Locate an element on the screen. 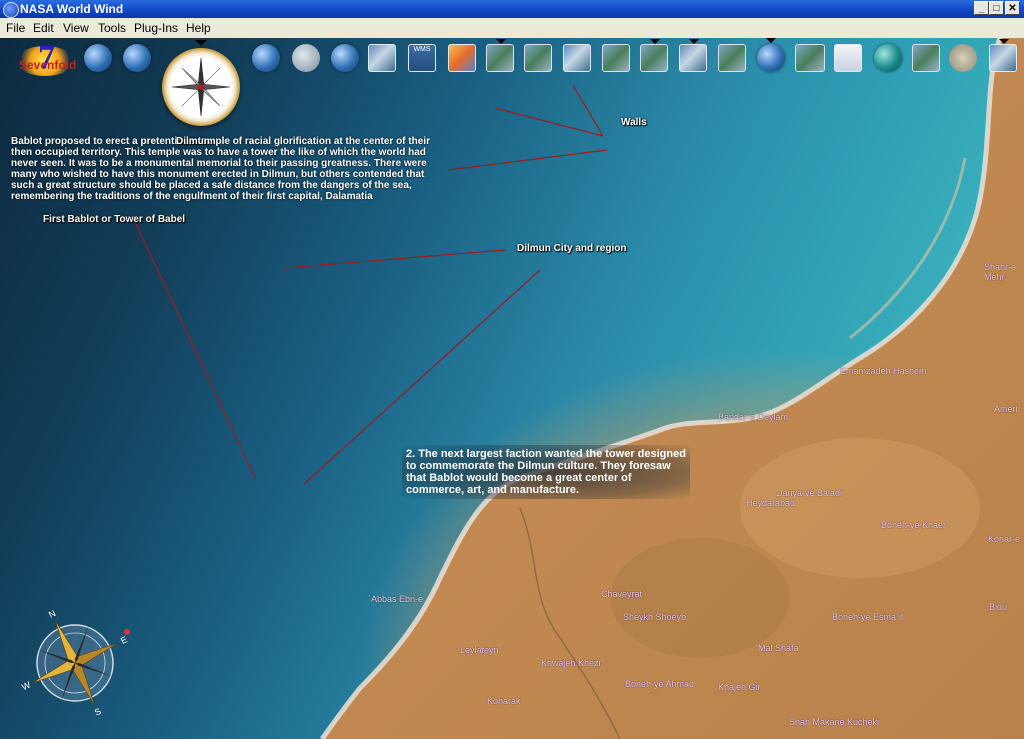  place-label: Khwajeh Khezr is located at coordinates (571, 663).